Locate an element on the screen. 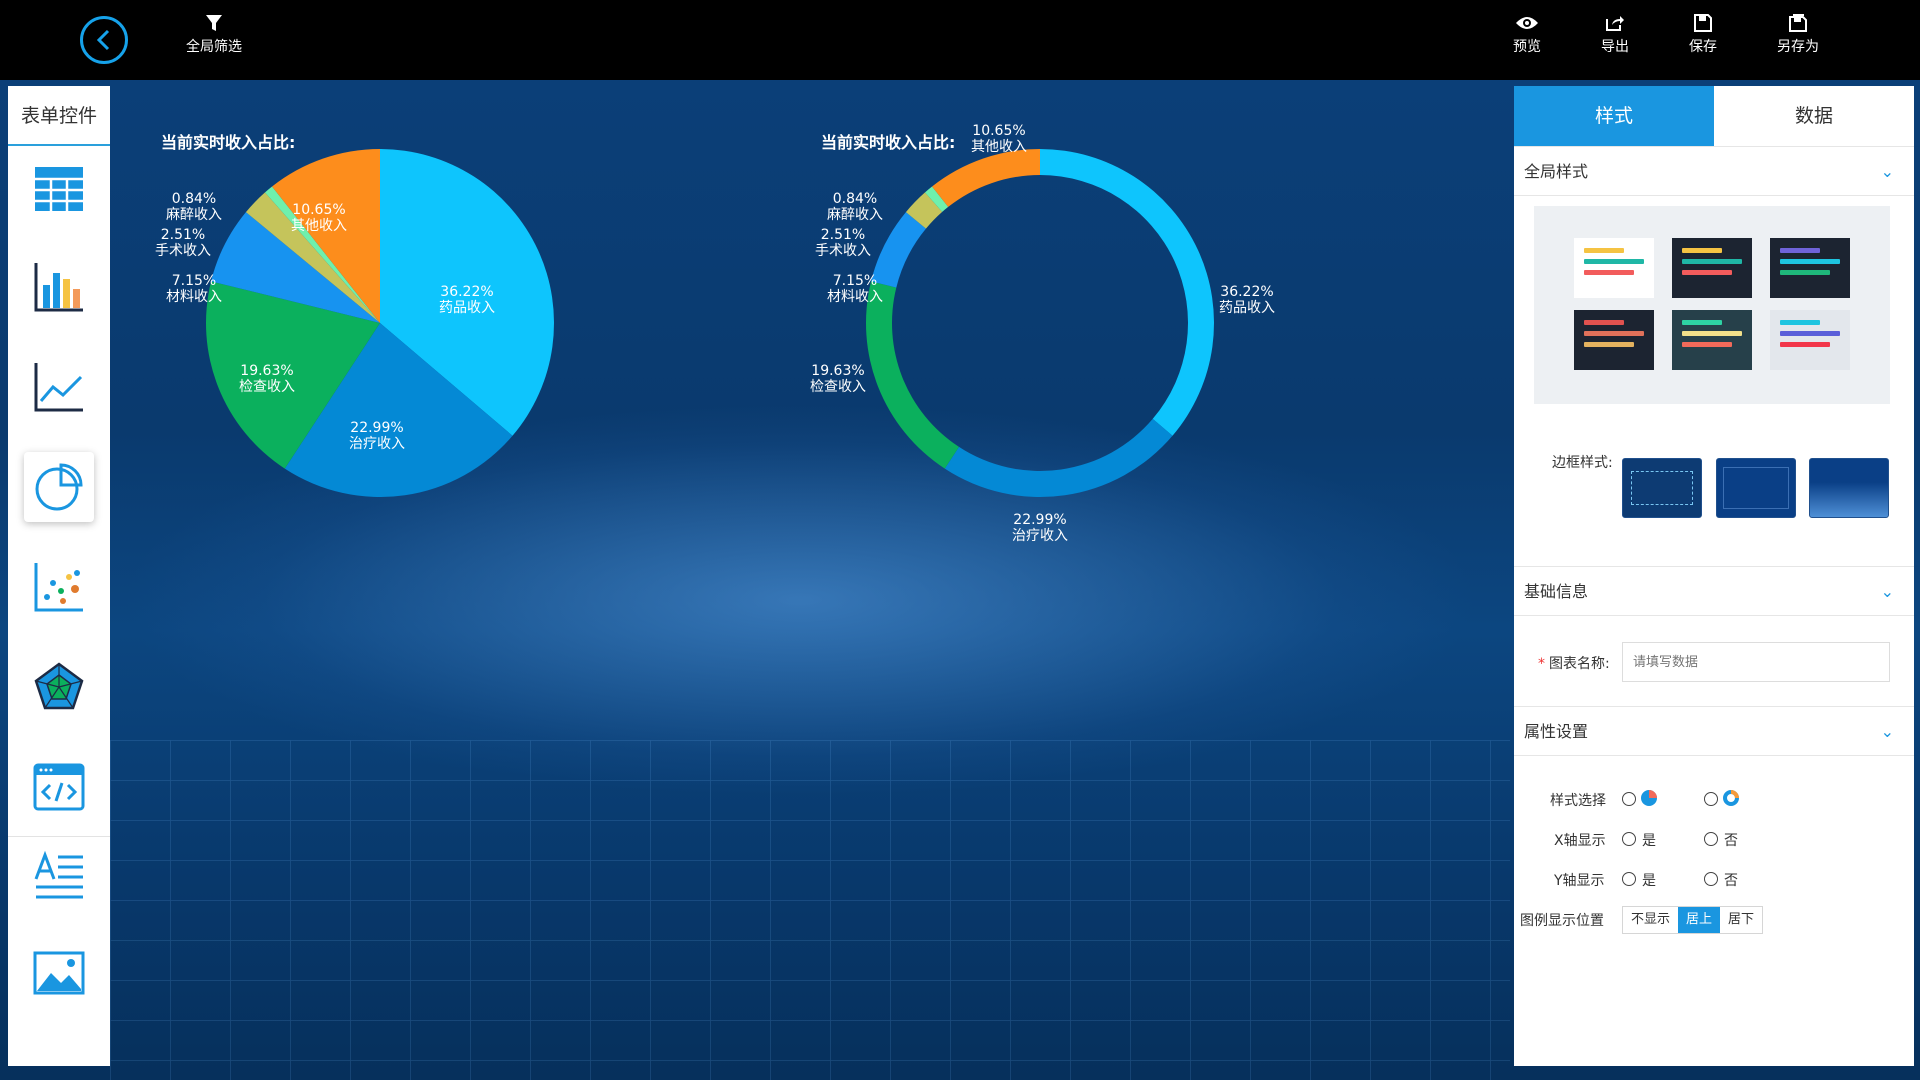 The height and width of the screenshot is (1080, 1920). y-axis-yes-radio is located at coordinates (1629, 879).